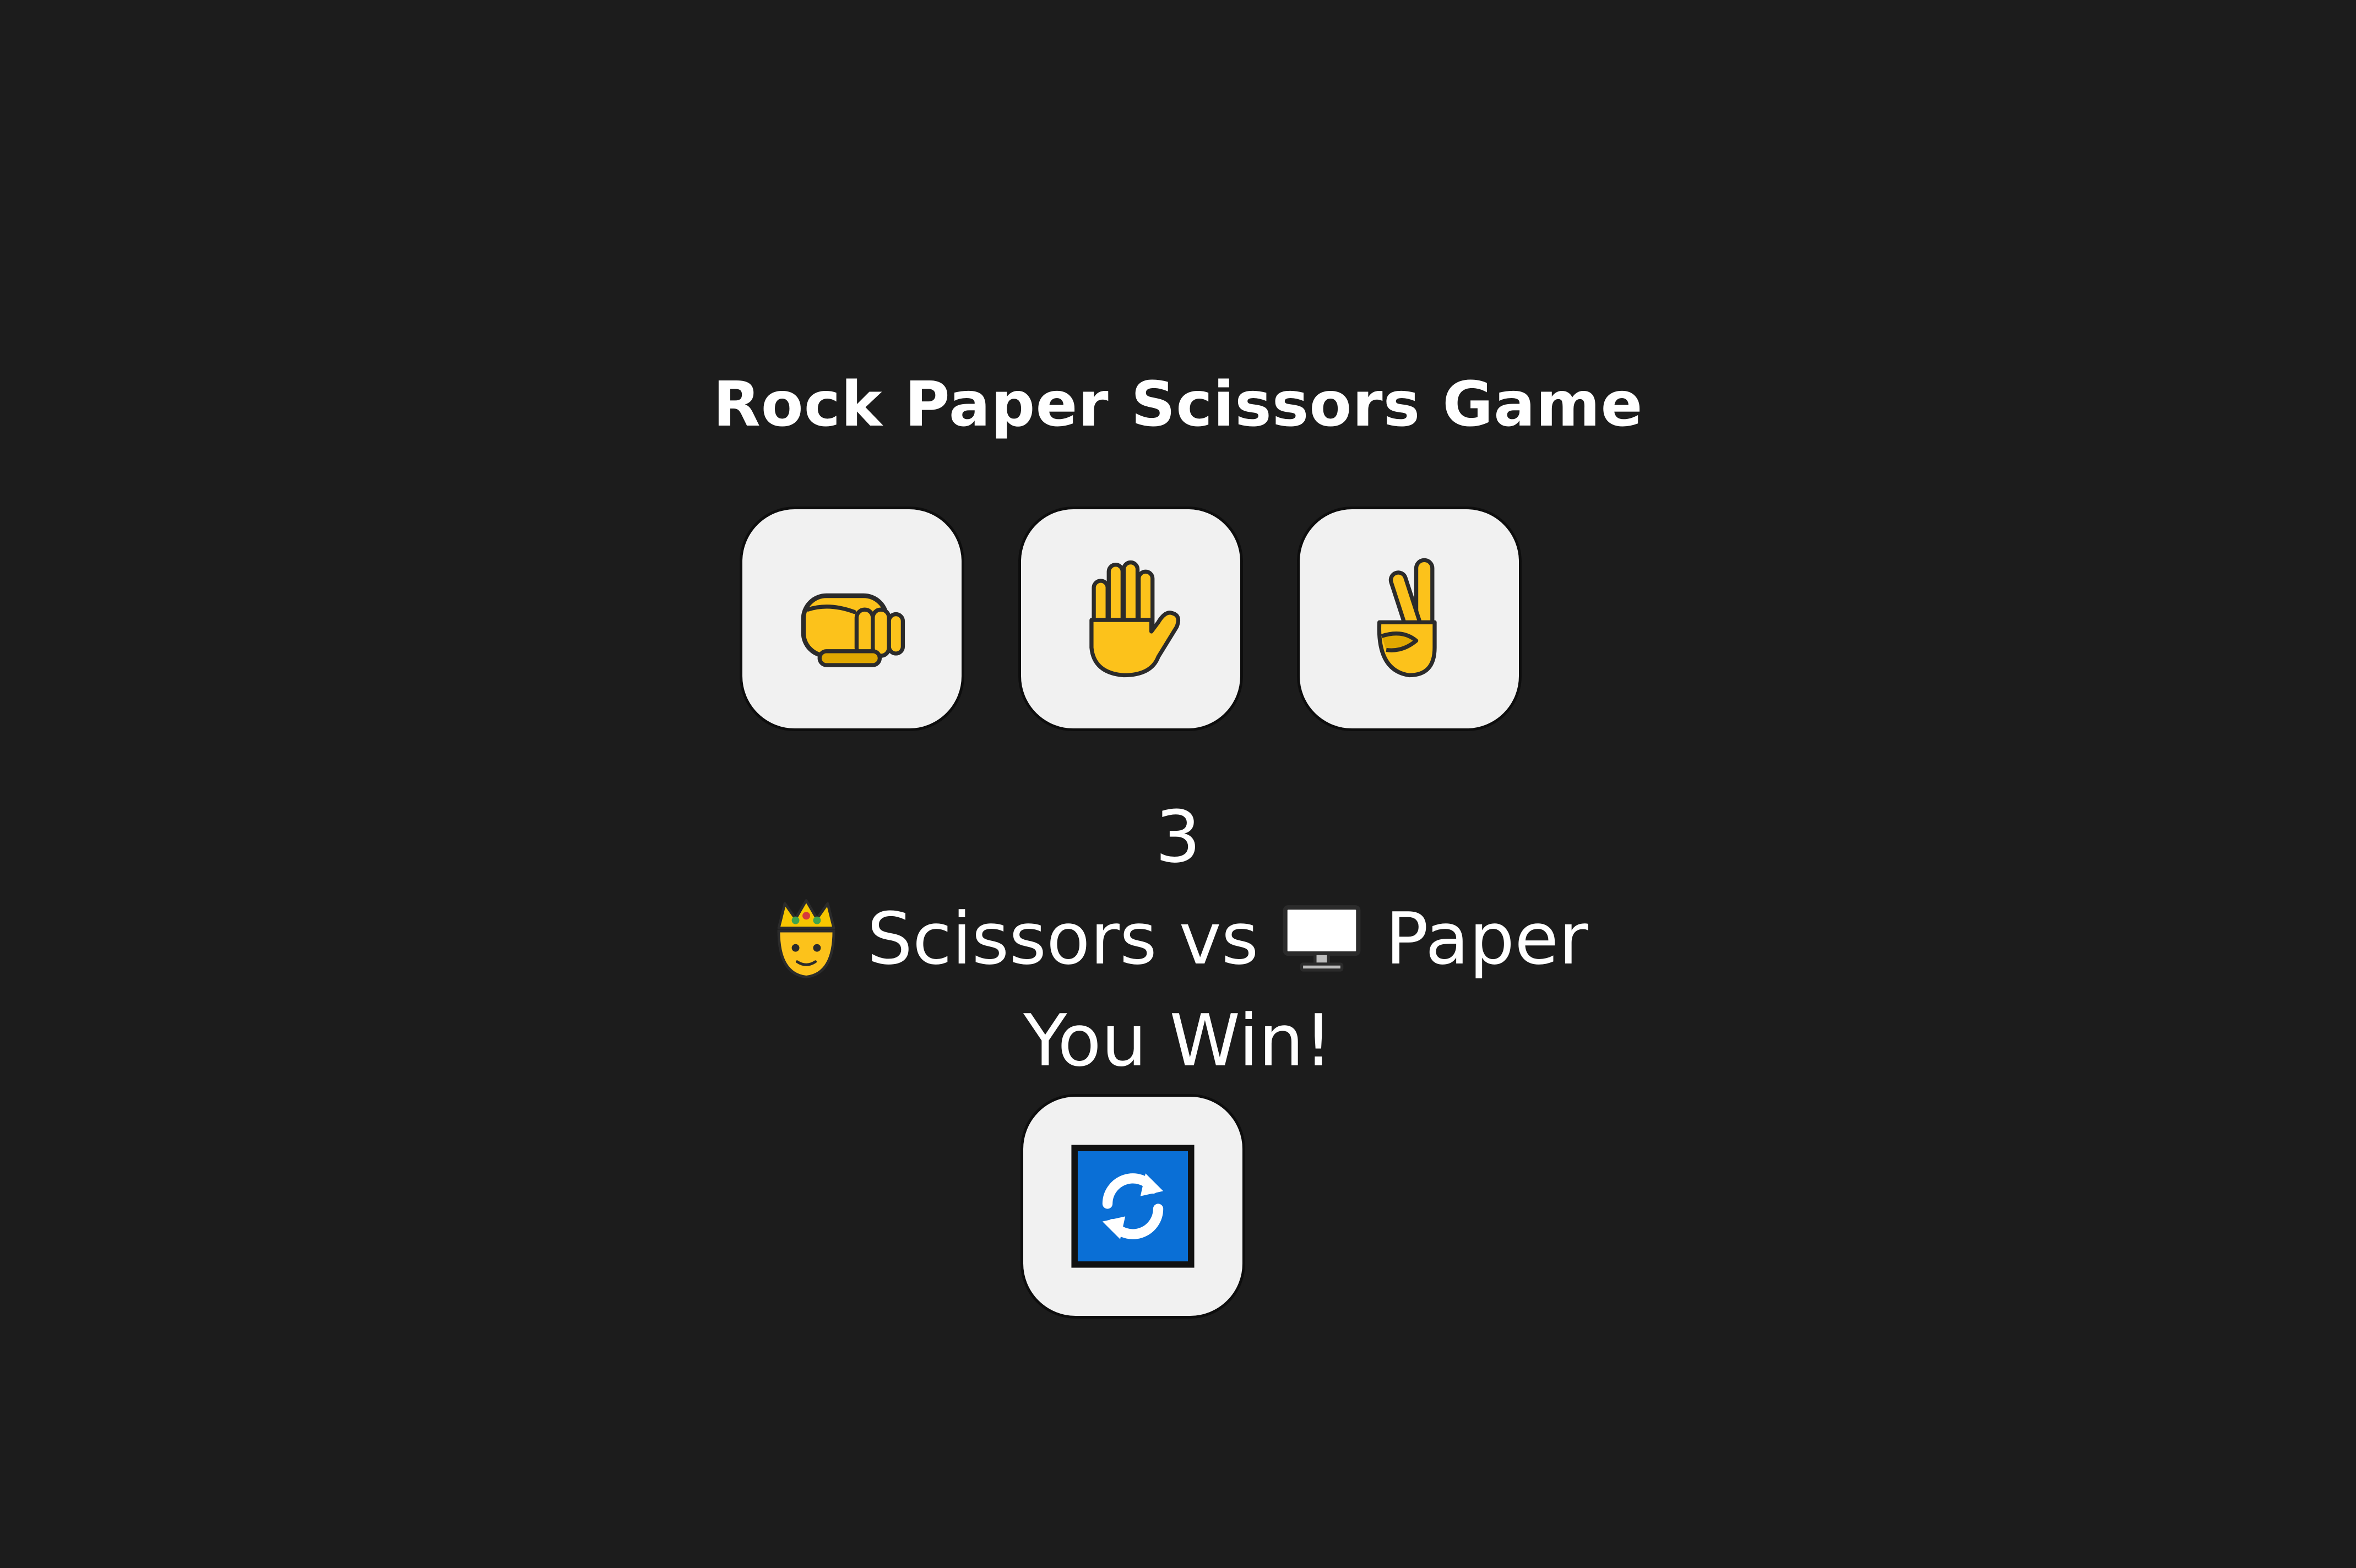 This screenshot has width=2356, height=1568. I want to click on matchup-line: Scissors vs Paper, so click(1178, 938).